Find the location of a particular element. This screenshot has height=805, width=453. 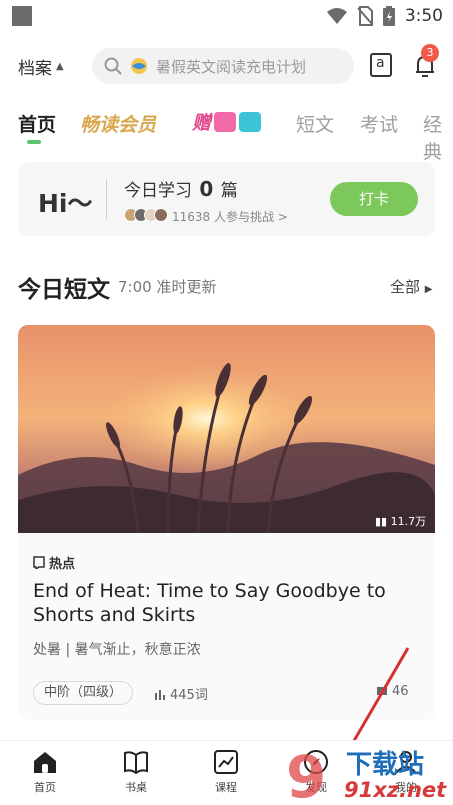

challenge-link: 11638 人参与挑战 > is located at coordinates (230, 216).